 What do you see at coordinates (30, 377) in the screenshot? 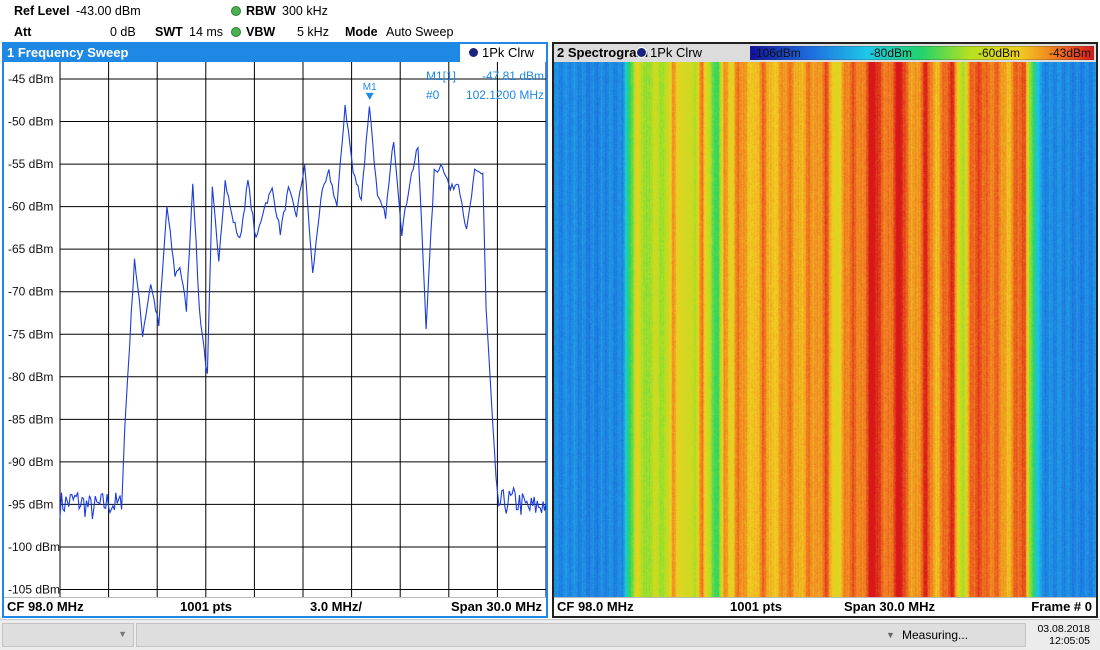
I see `y-tick-label: -80 dBm` at bounding box center [30, 377].